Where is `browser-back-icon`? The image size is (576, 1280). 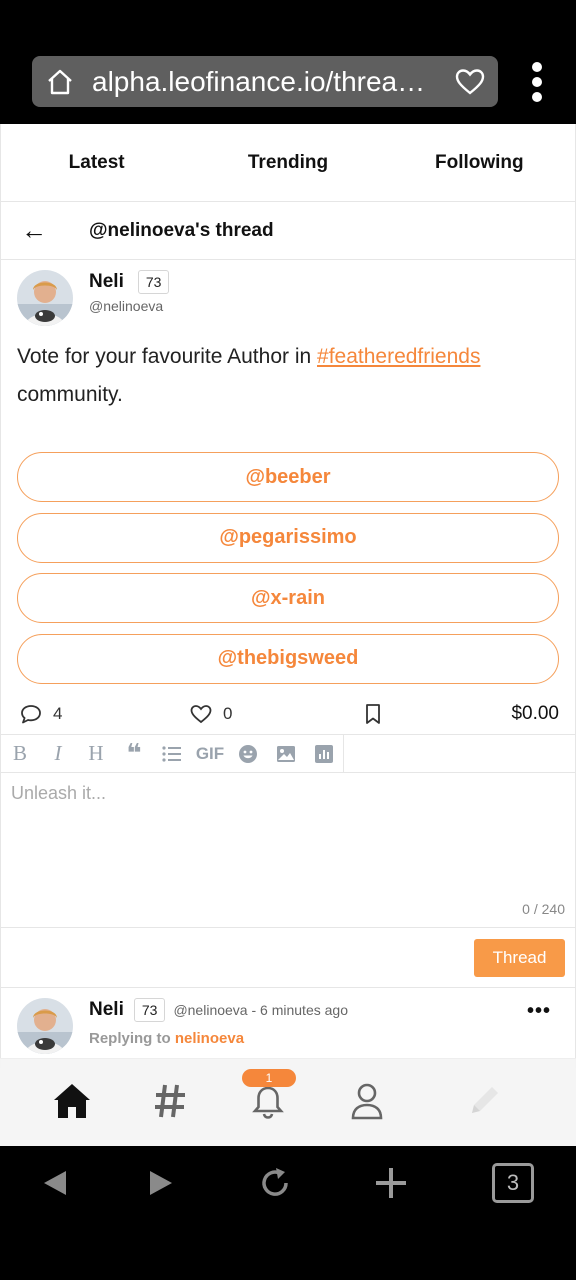 browser-back-icon is located at coordinates (55, 1183).